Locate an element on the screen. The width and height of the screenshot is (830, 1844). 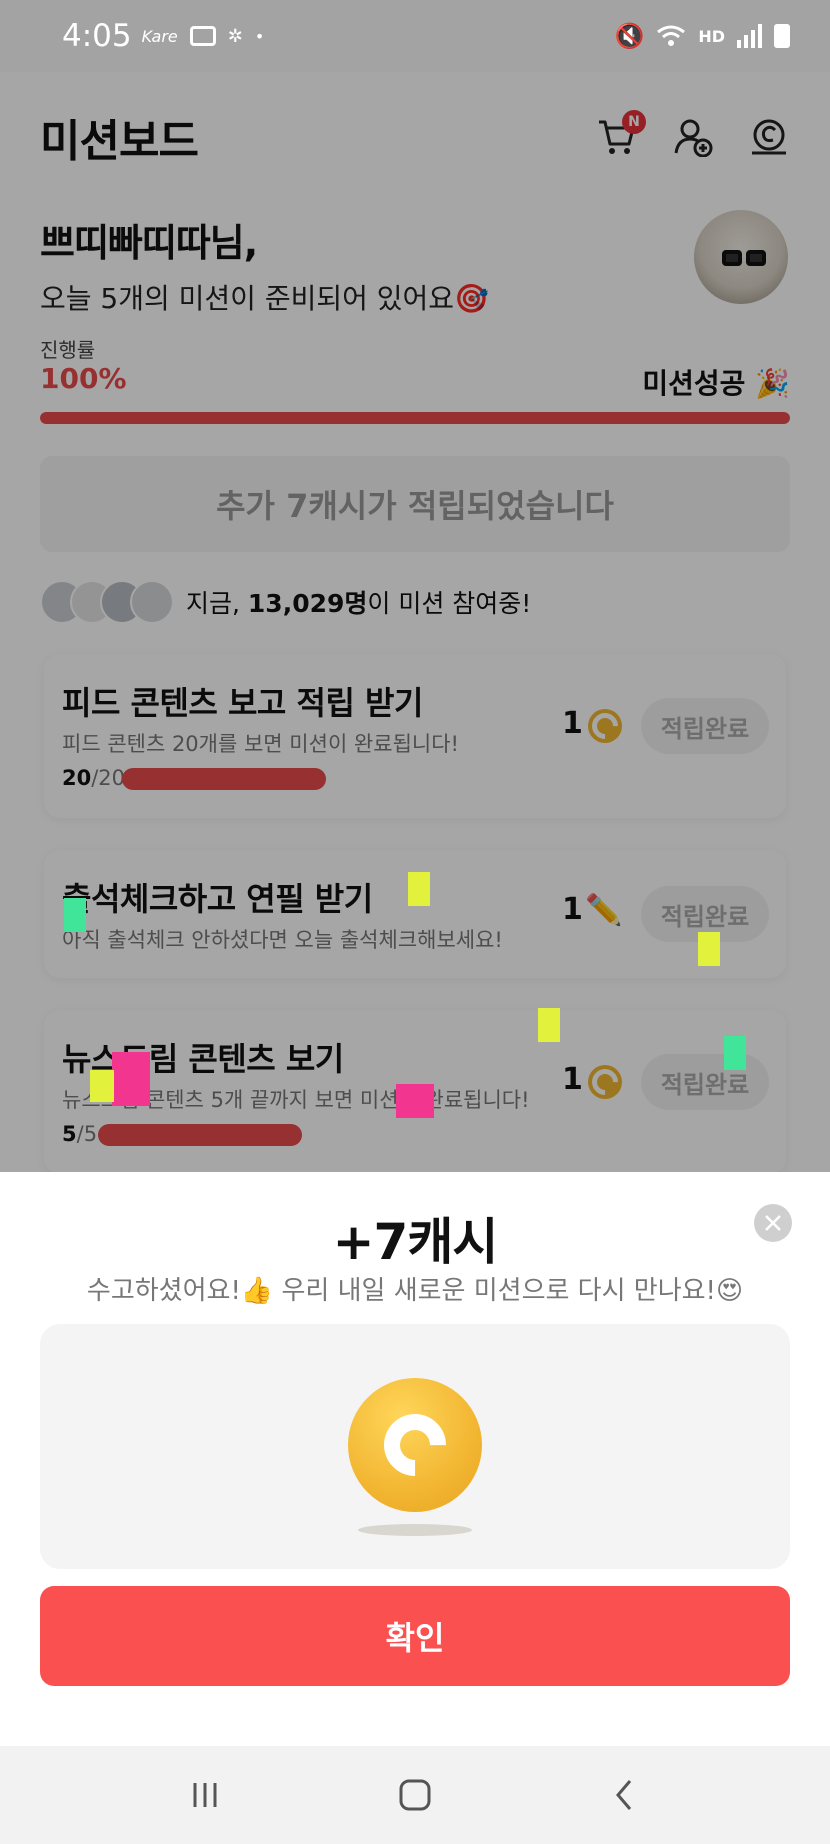
recent-apps-icon is located at coordinates (205, 1795).